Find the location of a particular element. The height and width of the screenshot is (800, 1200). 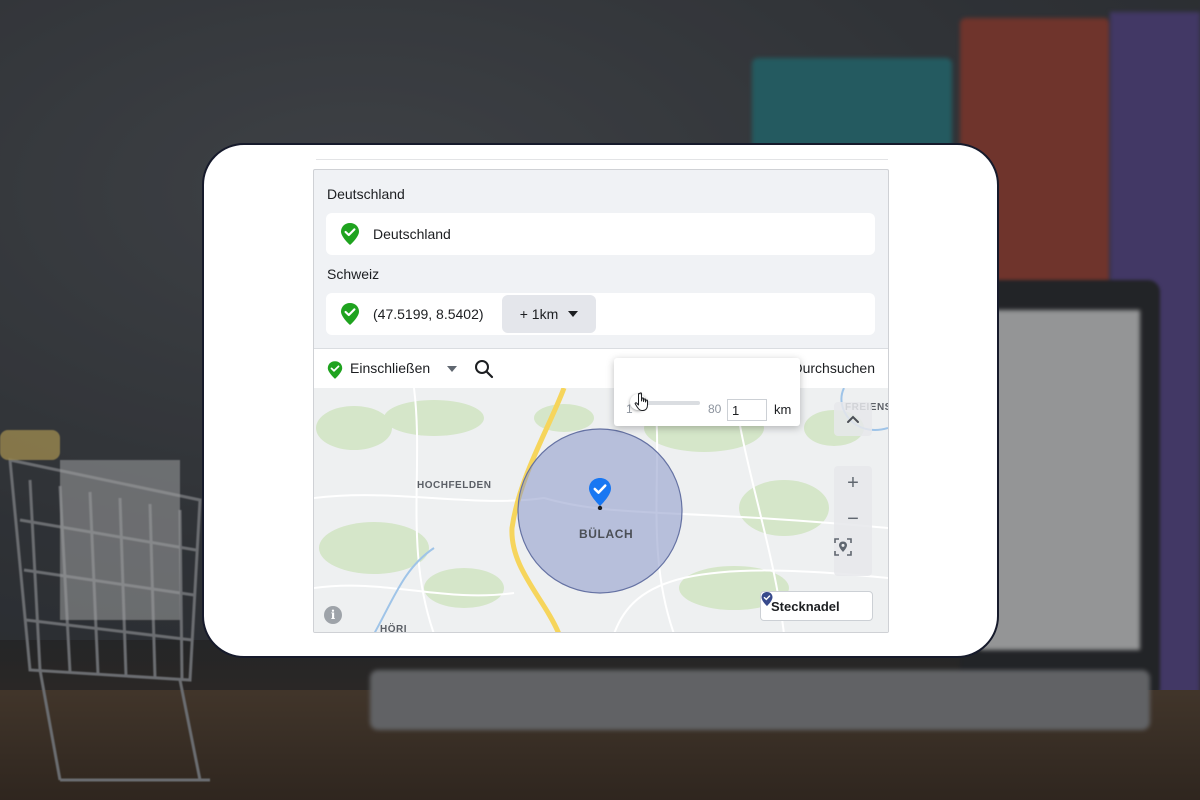

divider is located at coordinates (602, 159).